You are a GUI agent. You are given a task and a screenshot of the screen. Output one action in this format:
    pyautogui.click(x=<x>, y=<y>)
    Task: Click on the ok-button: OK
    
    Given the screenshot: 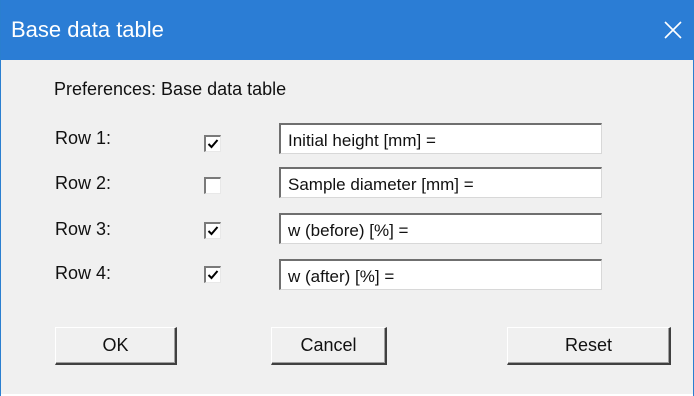 What is the action you would take?
    pyautogui.click(x=116, y=346)
    